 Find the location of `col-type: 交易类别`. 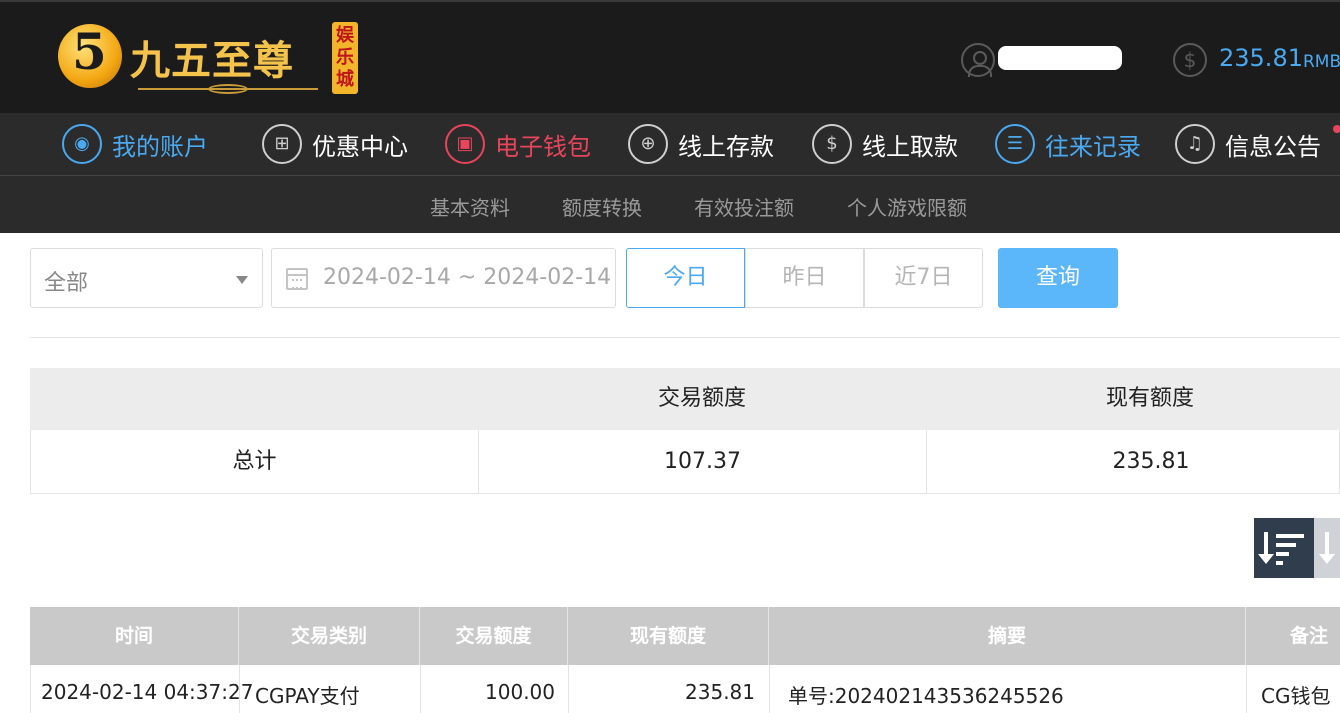

col-type: 交易类别 is located at coordinates (328, 636).